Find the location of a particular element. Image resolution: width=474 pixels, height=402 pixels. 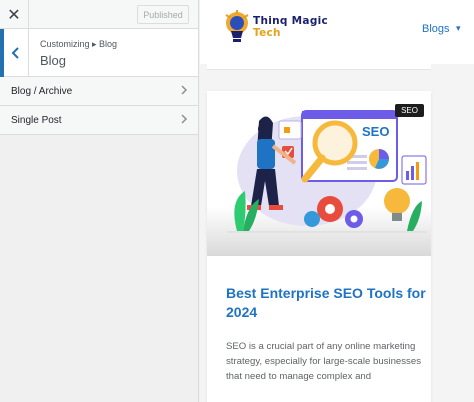

panel-item-single-post: Single Post is located at coordinates (99, 120).